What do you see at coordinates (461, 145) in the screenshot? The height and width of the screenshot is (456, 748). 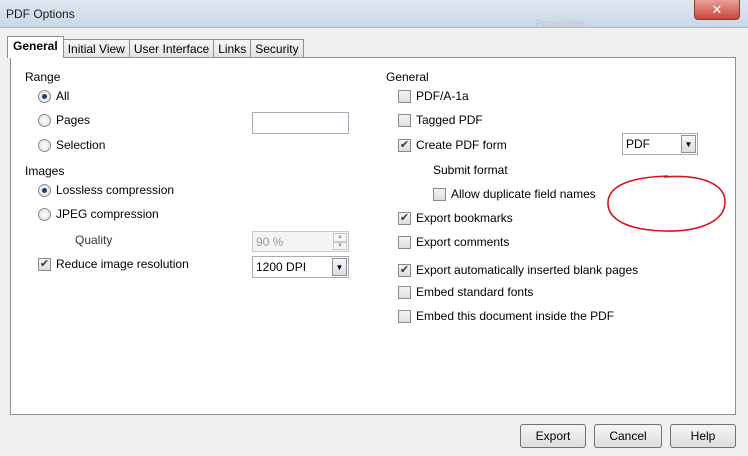 I see `create-pdf-form-label: Create PDF form` at bounding box center [461, 145].